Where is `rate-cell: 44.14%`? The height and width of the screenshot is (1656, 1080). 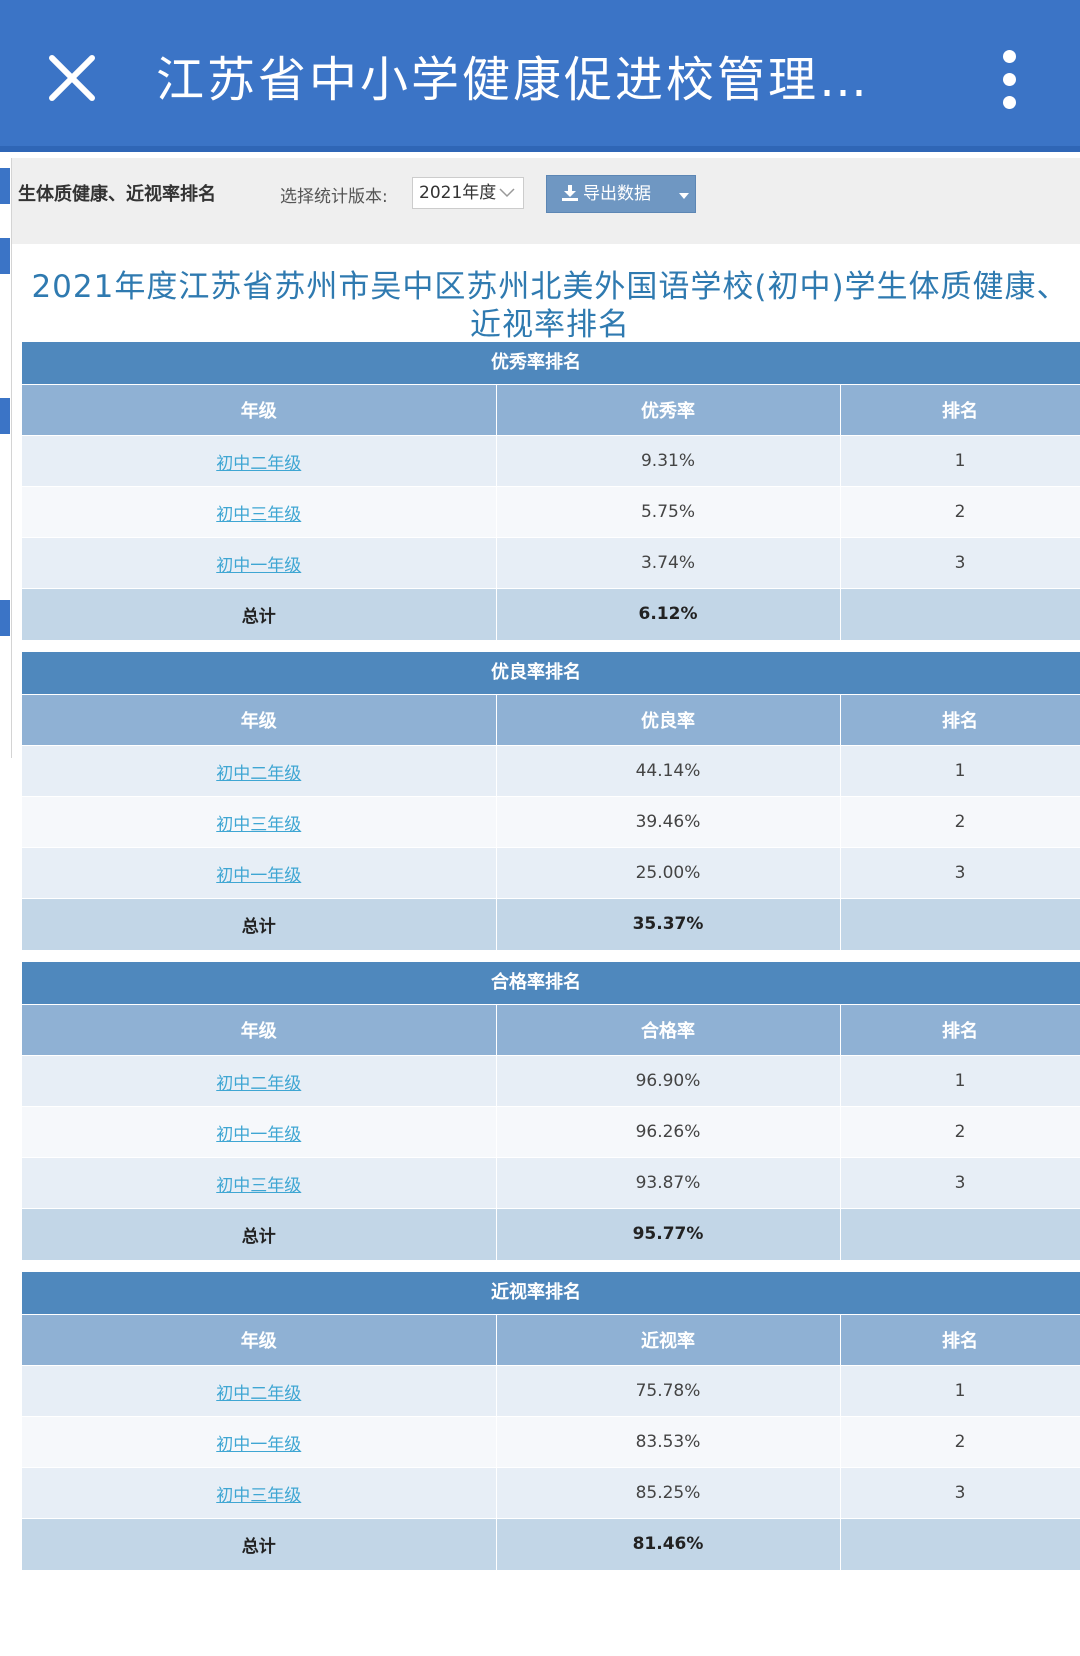 rate-cell: 44.14% is located at coordinates (668, 771).